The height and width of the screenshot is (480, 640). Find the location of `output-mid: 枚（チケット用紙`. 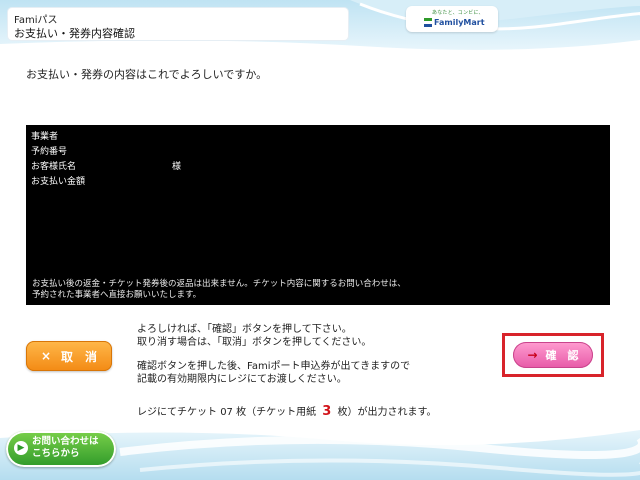

output-mid: 枚（チケット用紙 is located at coordinates (276, 412).